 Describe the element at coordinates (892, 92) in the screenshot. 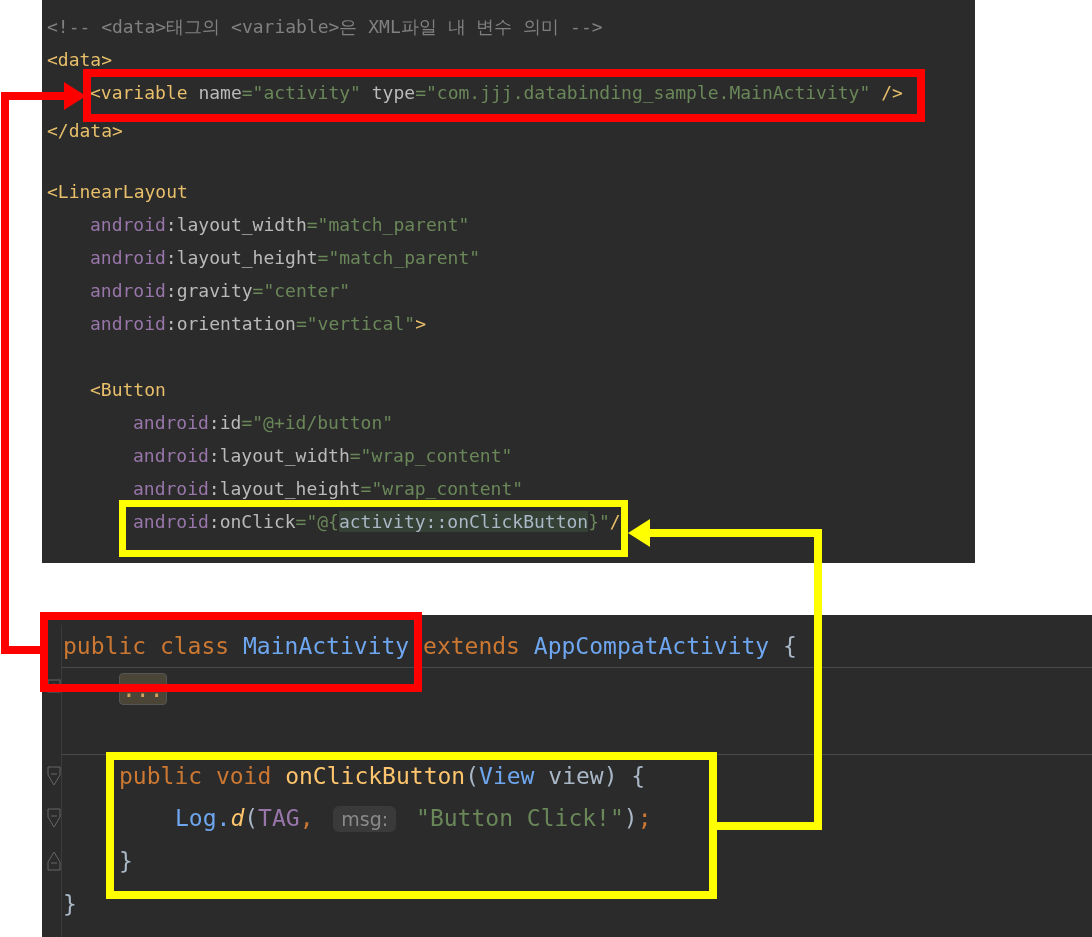

I see `xml-tag: />` at that location.